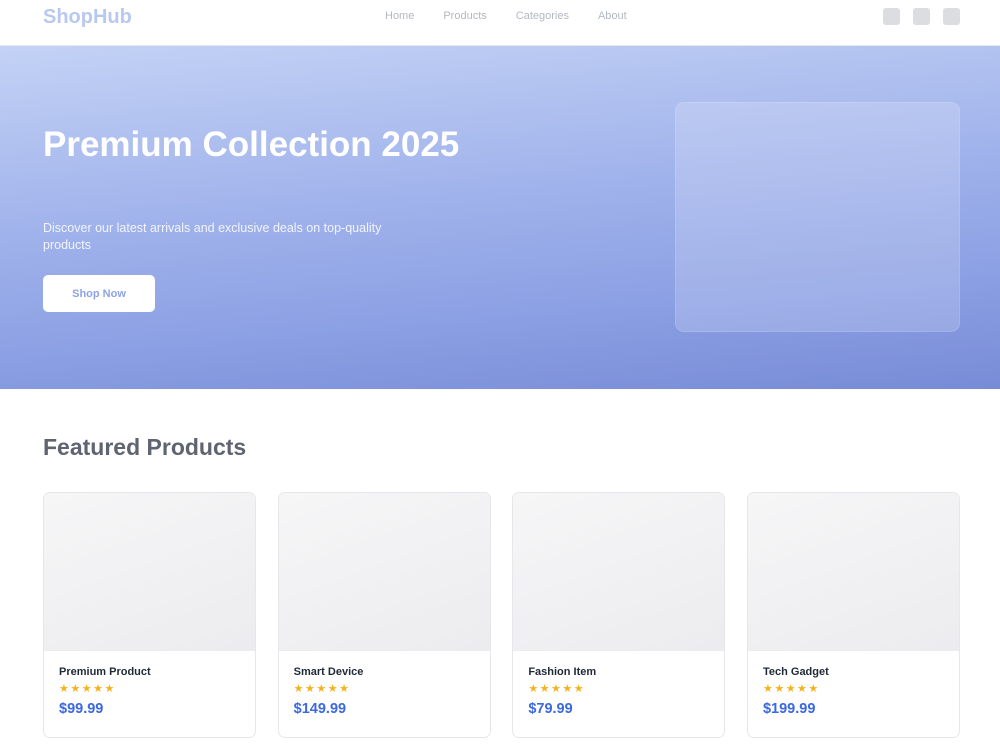  I want to click on product-card: Smart Device ★★★★★ $149.99, so click(384, 615).